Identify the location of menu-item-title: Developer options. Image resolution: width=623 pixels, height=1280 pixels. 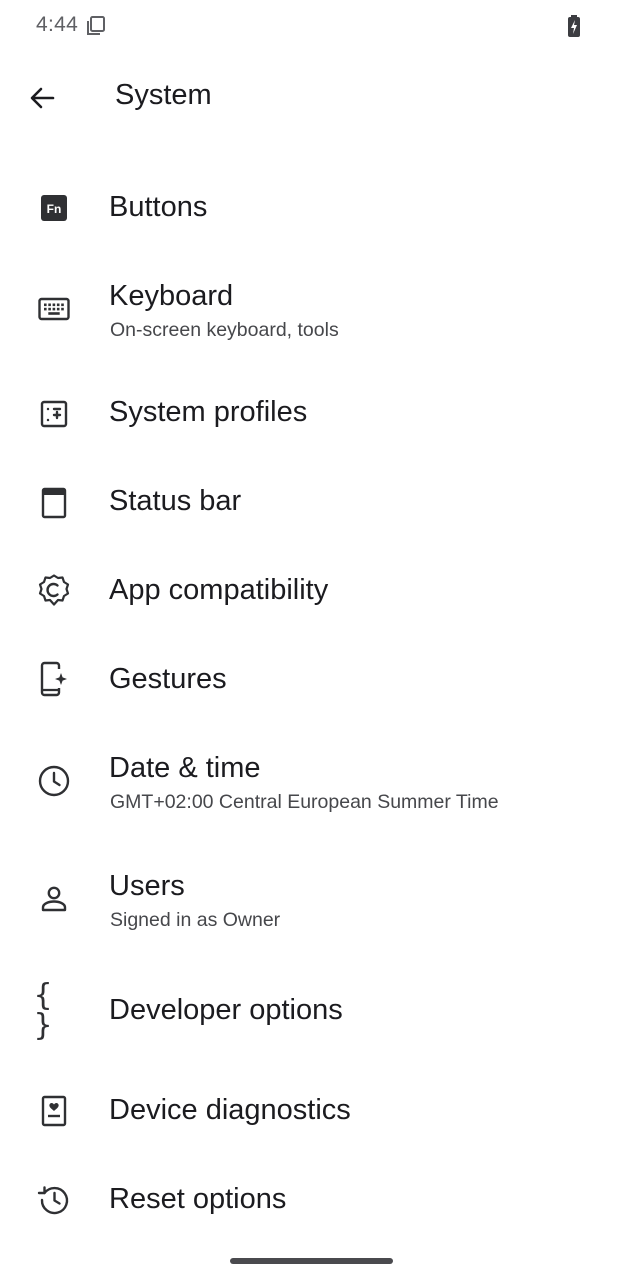
(226, 1010).